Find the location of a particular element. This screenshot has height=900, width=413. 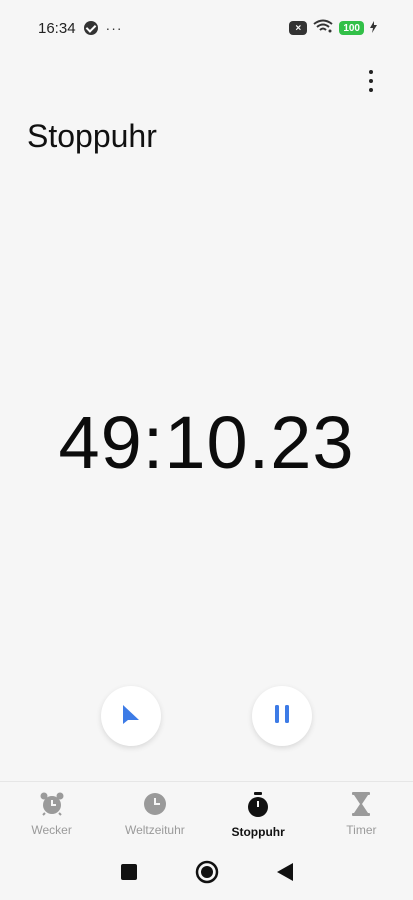

tab-wecker: Wecker is located at coordinates (51, 812).